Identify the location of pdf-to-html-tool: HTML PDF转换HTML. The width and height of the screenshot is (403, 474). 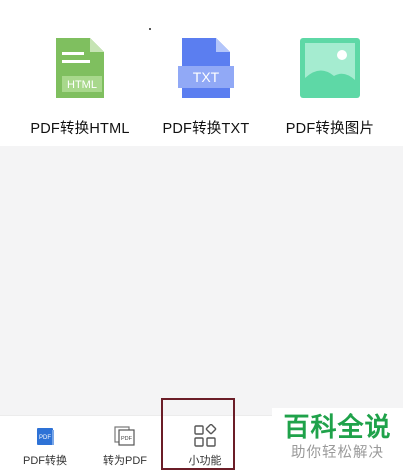
(80, 88).